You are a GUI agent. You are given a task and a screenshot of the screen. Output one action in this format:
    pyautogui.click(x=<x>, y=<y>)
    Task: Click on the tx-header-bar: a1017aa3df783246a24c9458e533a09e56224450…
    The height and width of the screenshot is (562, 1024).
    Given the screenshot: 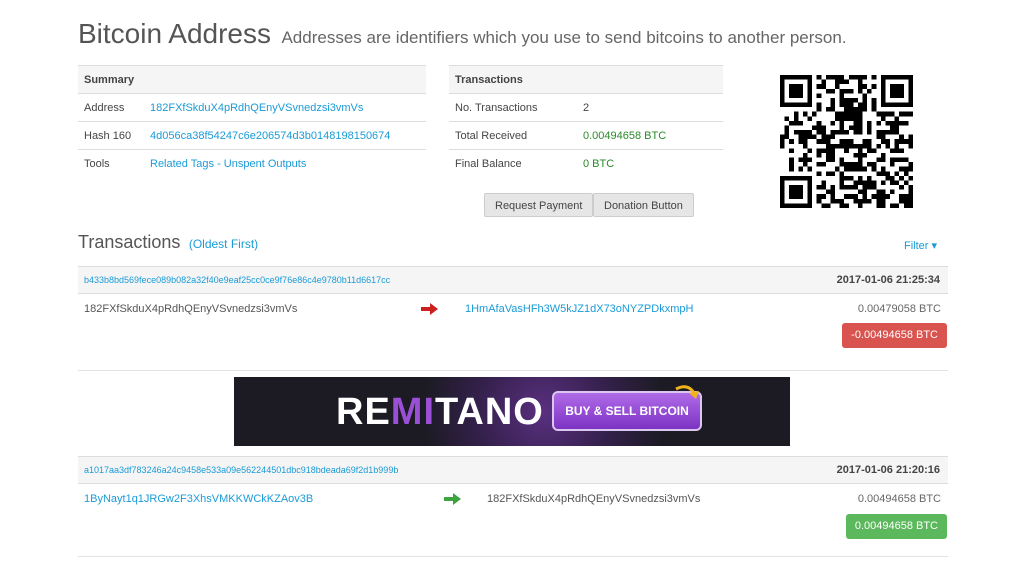 What is the action you would take?
    pyautogui.click(x=513, y=470)
    